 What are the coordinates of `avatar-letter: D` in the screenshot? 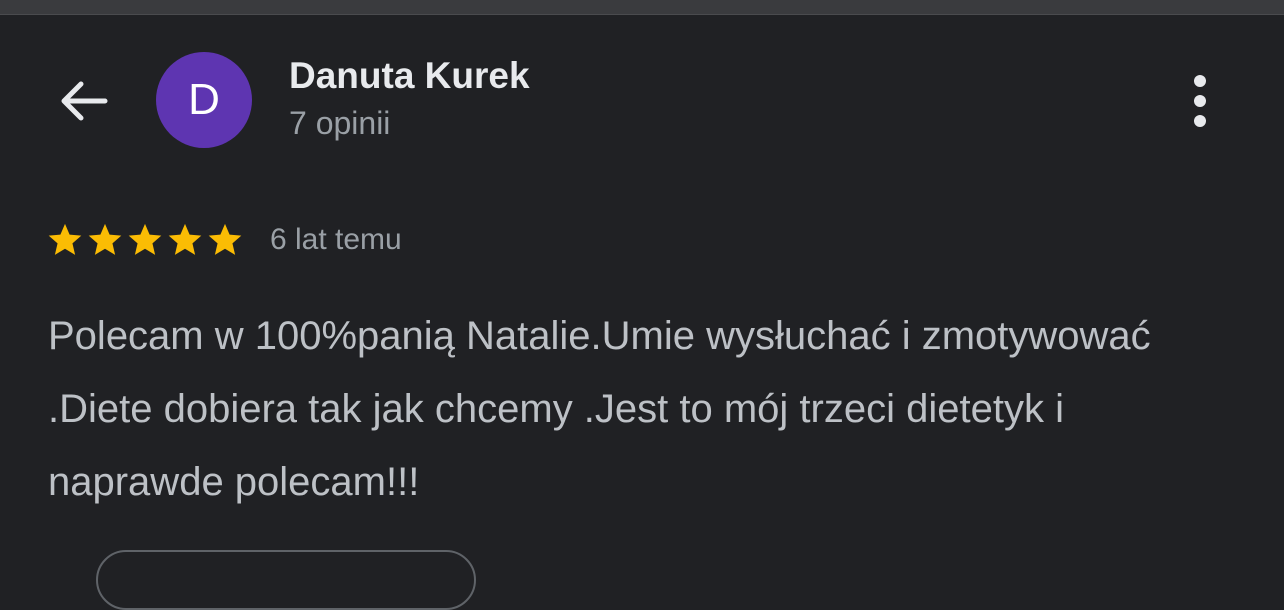 It's located at (204, 99).